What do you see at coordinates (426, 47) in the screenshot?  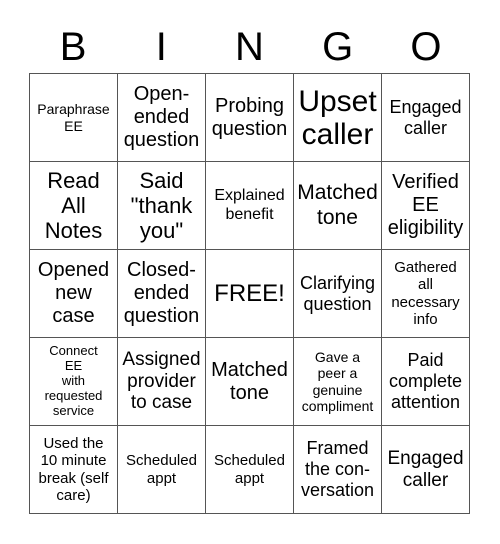 I see `header-letter-o: O` at bounding box center [426, 47].